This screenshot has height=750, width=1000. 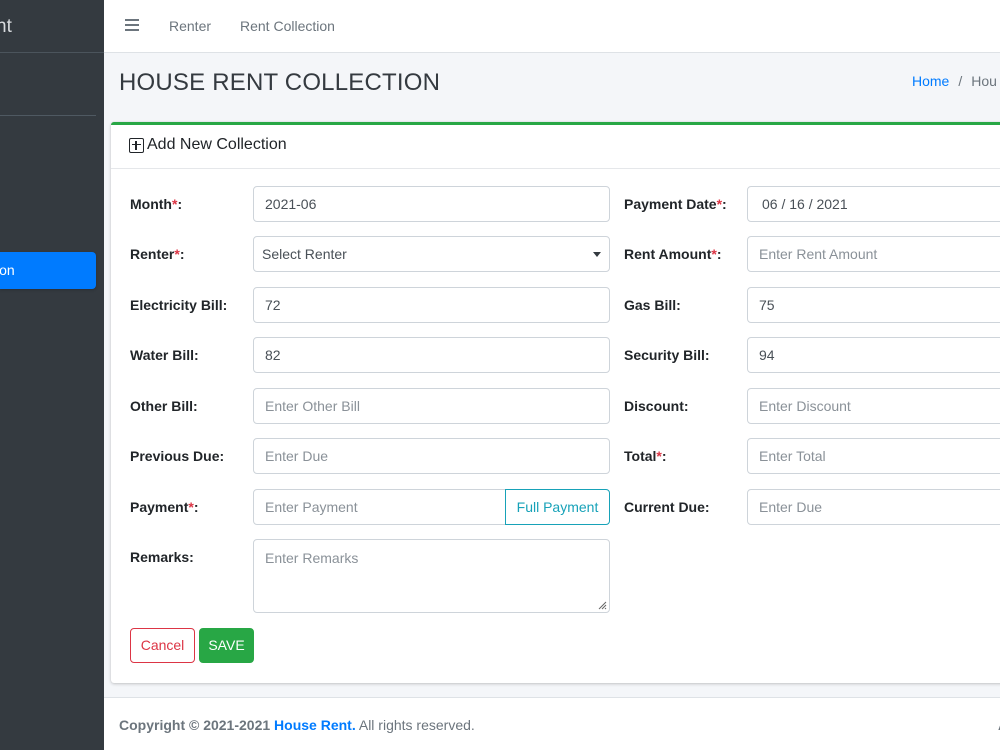 What do you see at coordinates (312, 558) in the screenshot?
I see `remarks-placeholder: Enter Remarks` at bounding box center [312, 558].